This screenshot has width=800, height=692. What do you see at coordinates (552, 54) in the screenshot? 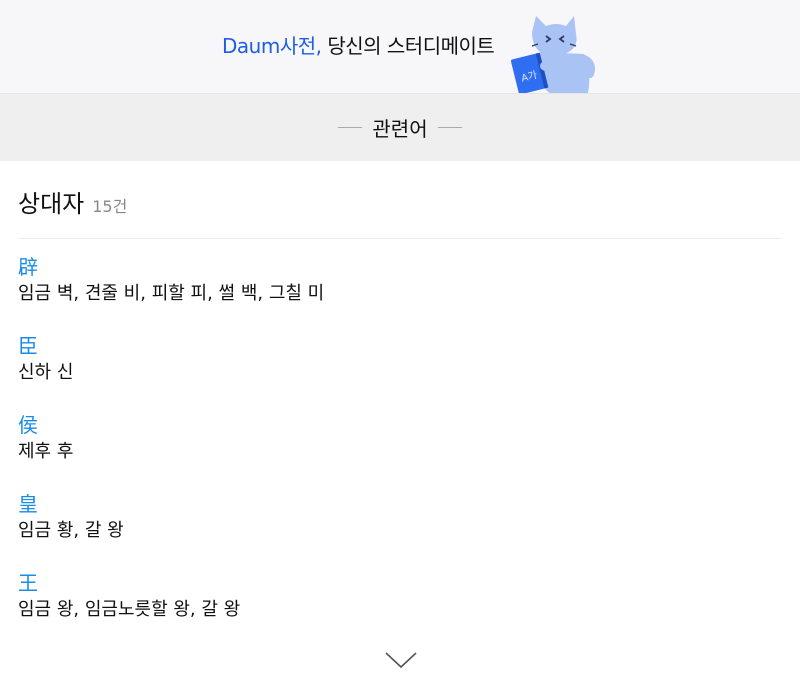
I see `cat-mascot-icon: A가` at bounding box center [552, 54].